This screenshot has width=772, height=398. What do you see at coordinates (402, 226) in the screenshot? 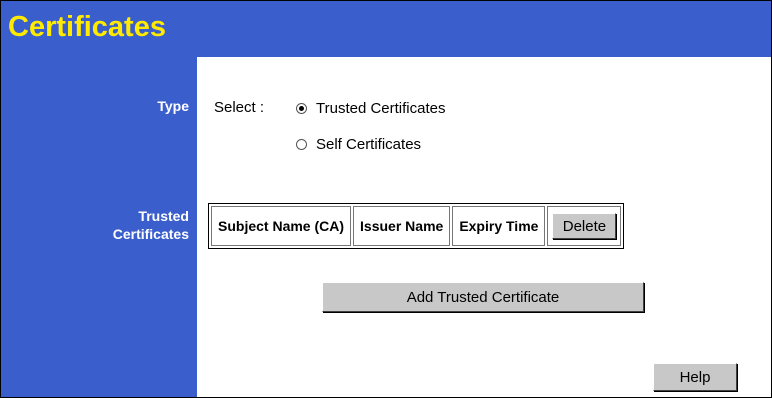
I see `column-issuer-name: Issuer Name` at bounding box center [402, 226].